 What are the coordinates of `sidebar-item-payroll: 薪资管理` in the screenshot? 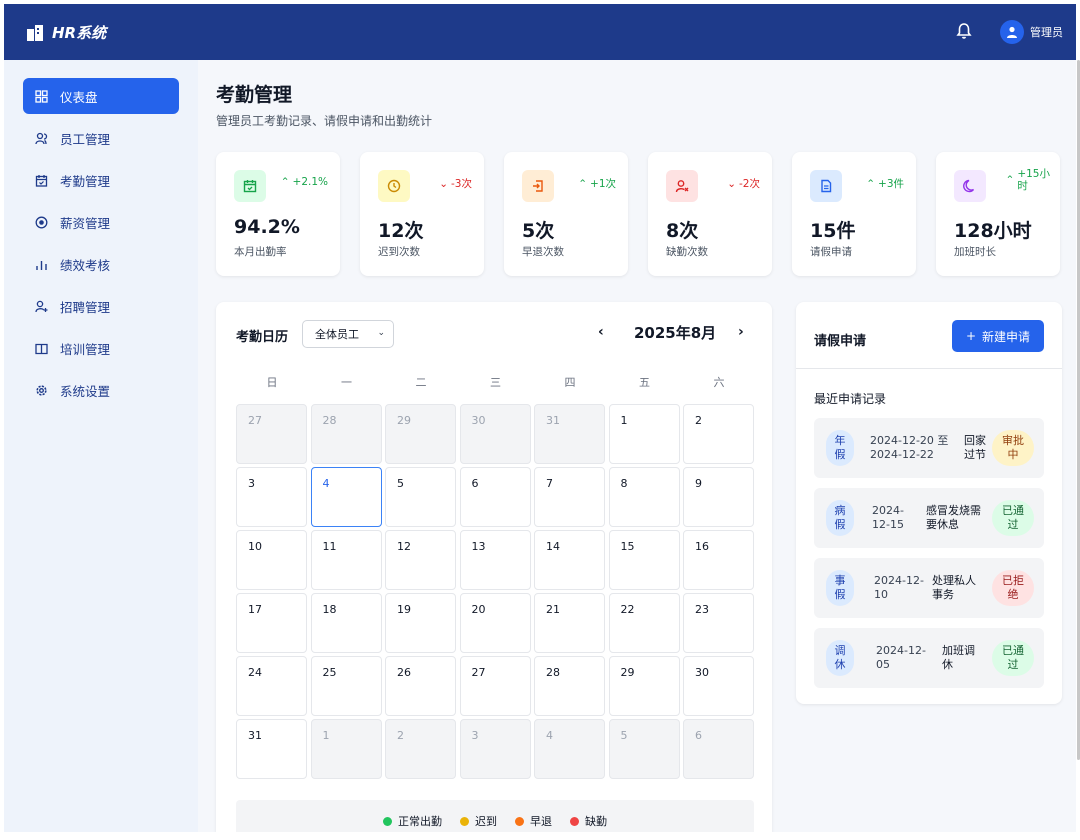 It's located at (101, 222).